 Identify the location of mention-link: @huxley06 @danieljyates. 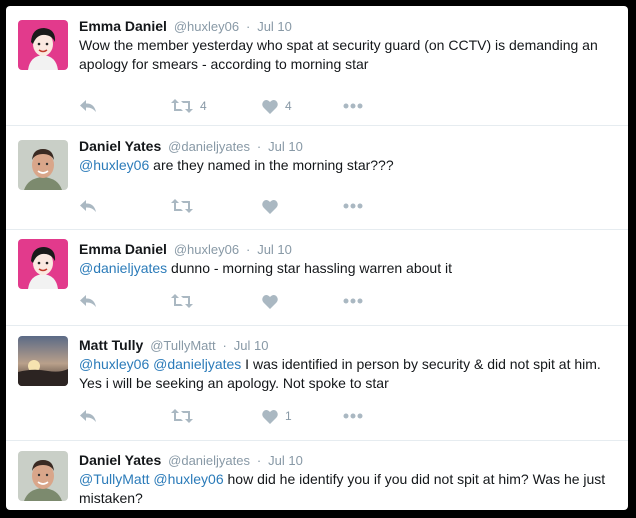
(160, 364).